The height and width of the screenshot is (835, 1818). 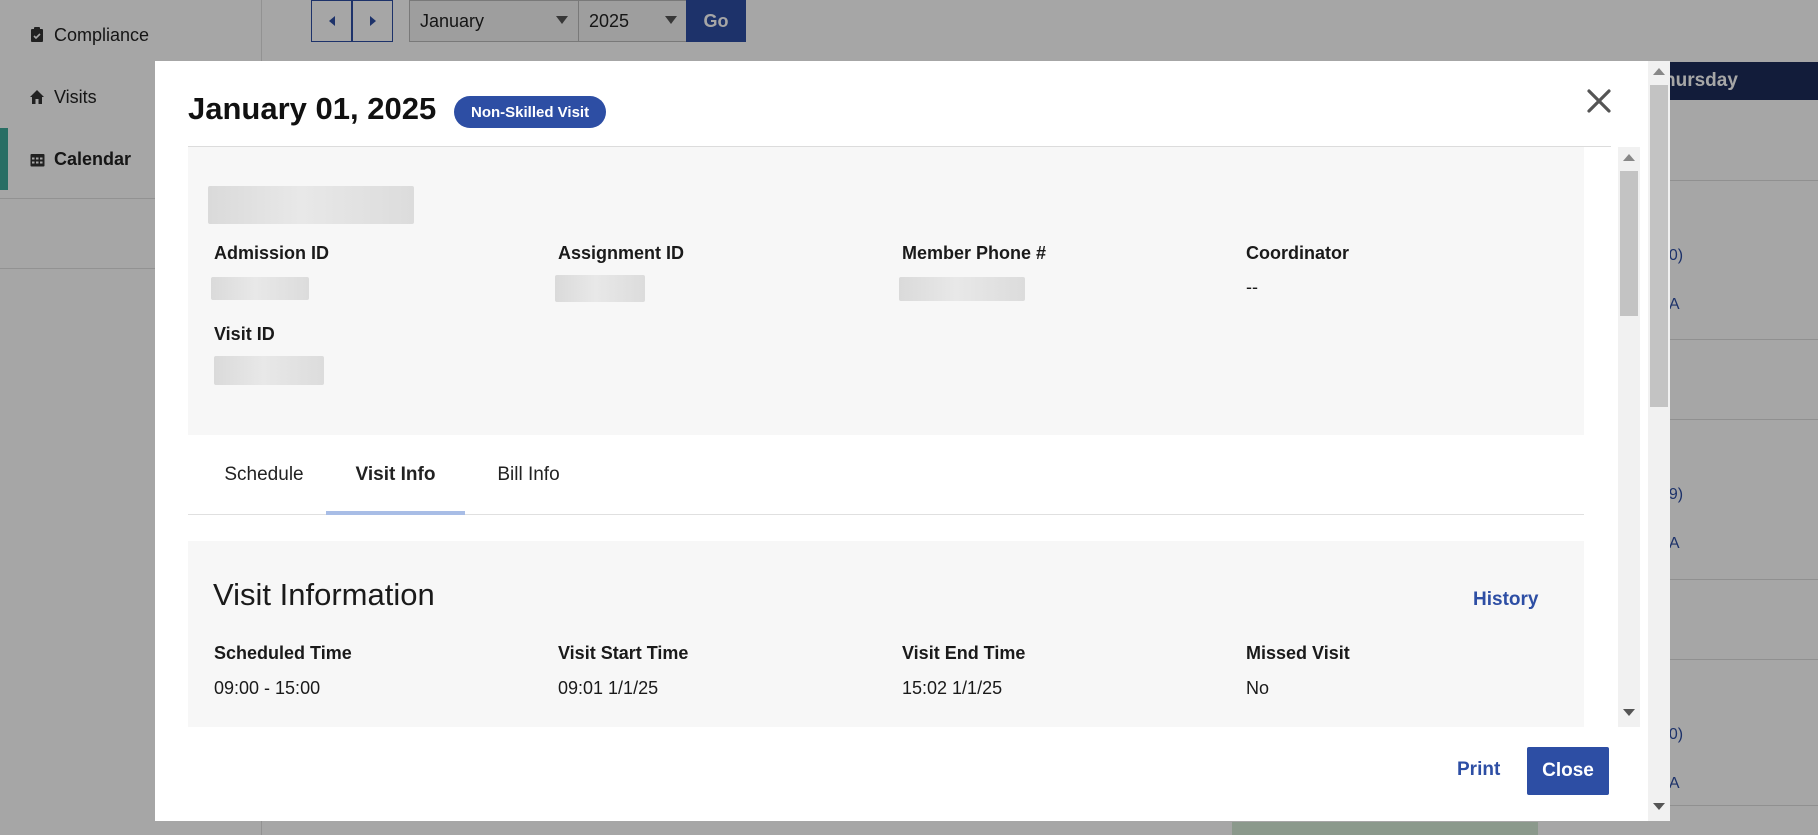 What do you see at coordinates (272, 253) in the screenshot?
I see `admission-id-label: Admission ID` at bounding box center [272, 253].